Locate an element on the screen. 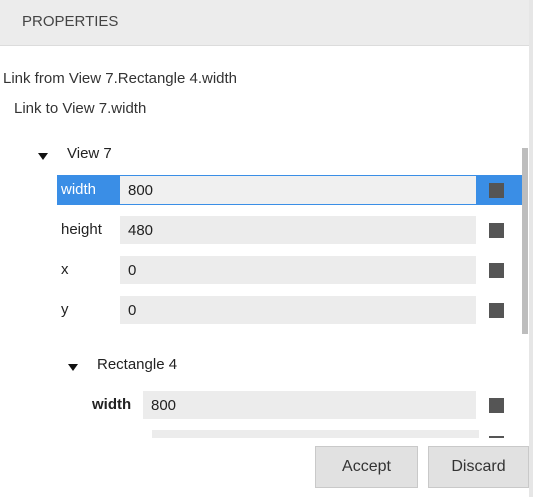  property-row-y: y 0 is located at coordinates (289, 310).